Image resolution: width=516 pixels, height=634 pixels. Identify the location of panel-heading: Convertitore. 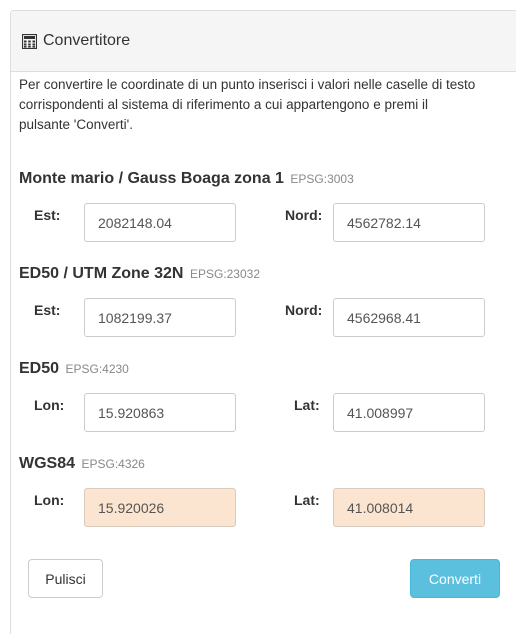
(263, 41).